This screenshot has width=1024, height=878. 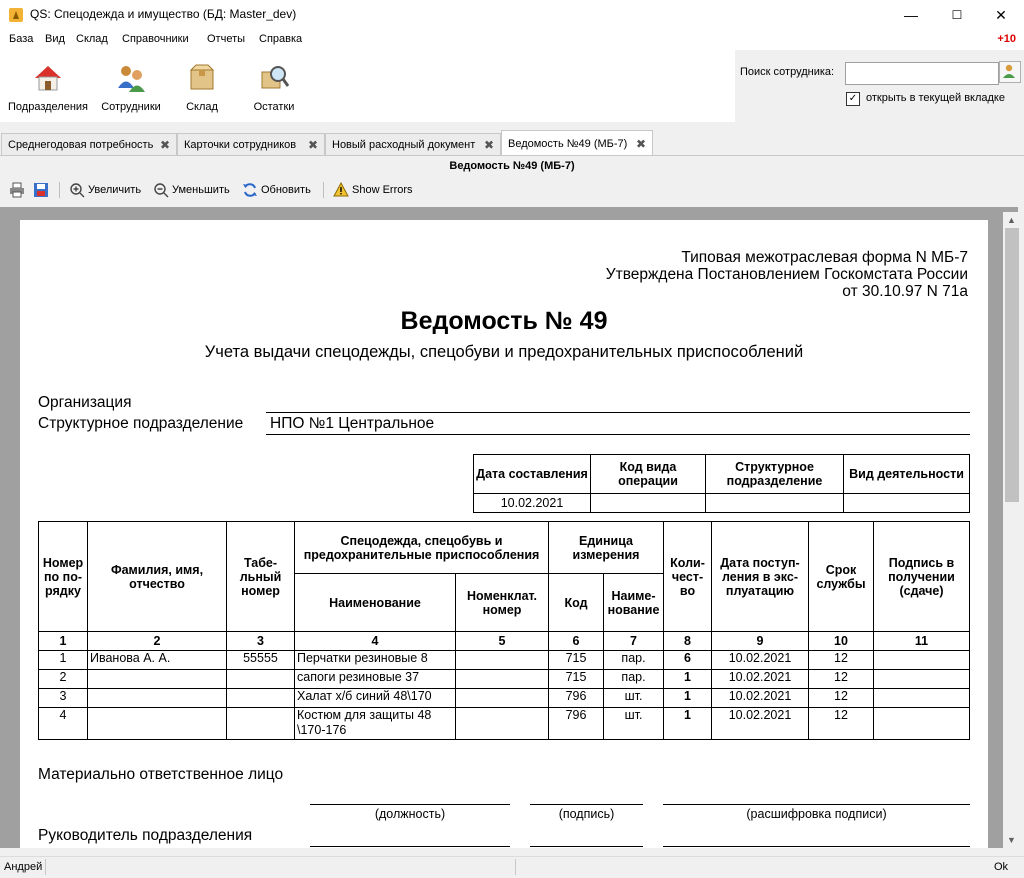 I want to click on refresh-label: Обновить, so click(x=286, y=190).